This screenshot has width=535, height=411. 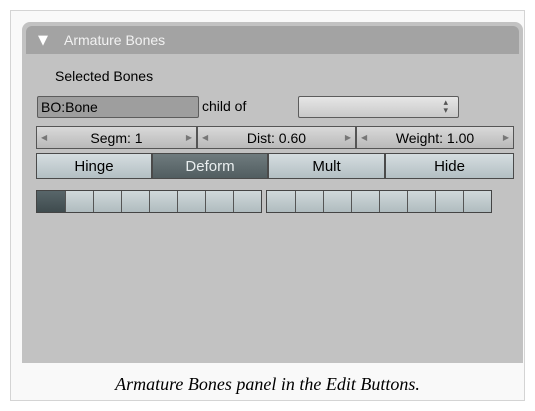 I want to click on segments-value: Segm: 1, so click(x=116, y=137).